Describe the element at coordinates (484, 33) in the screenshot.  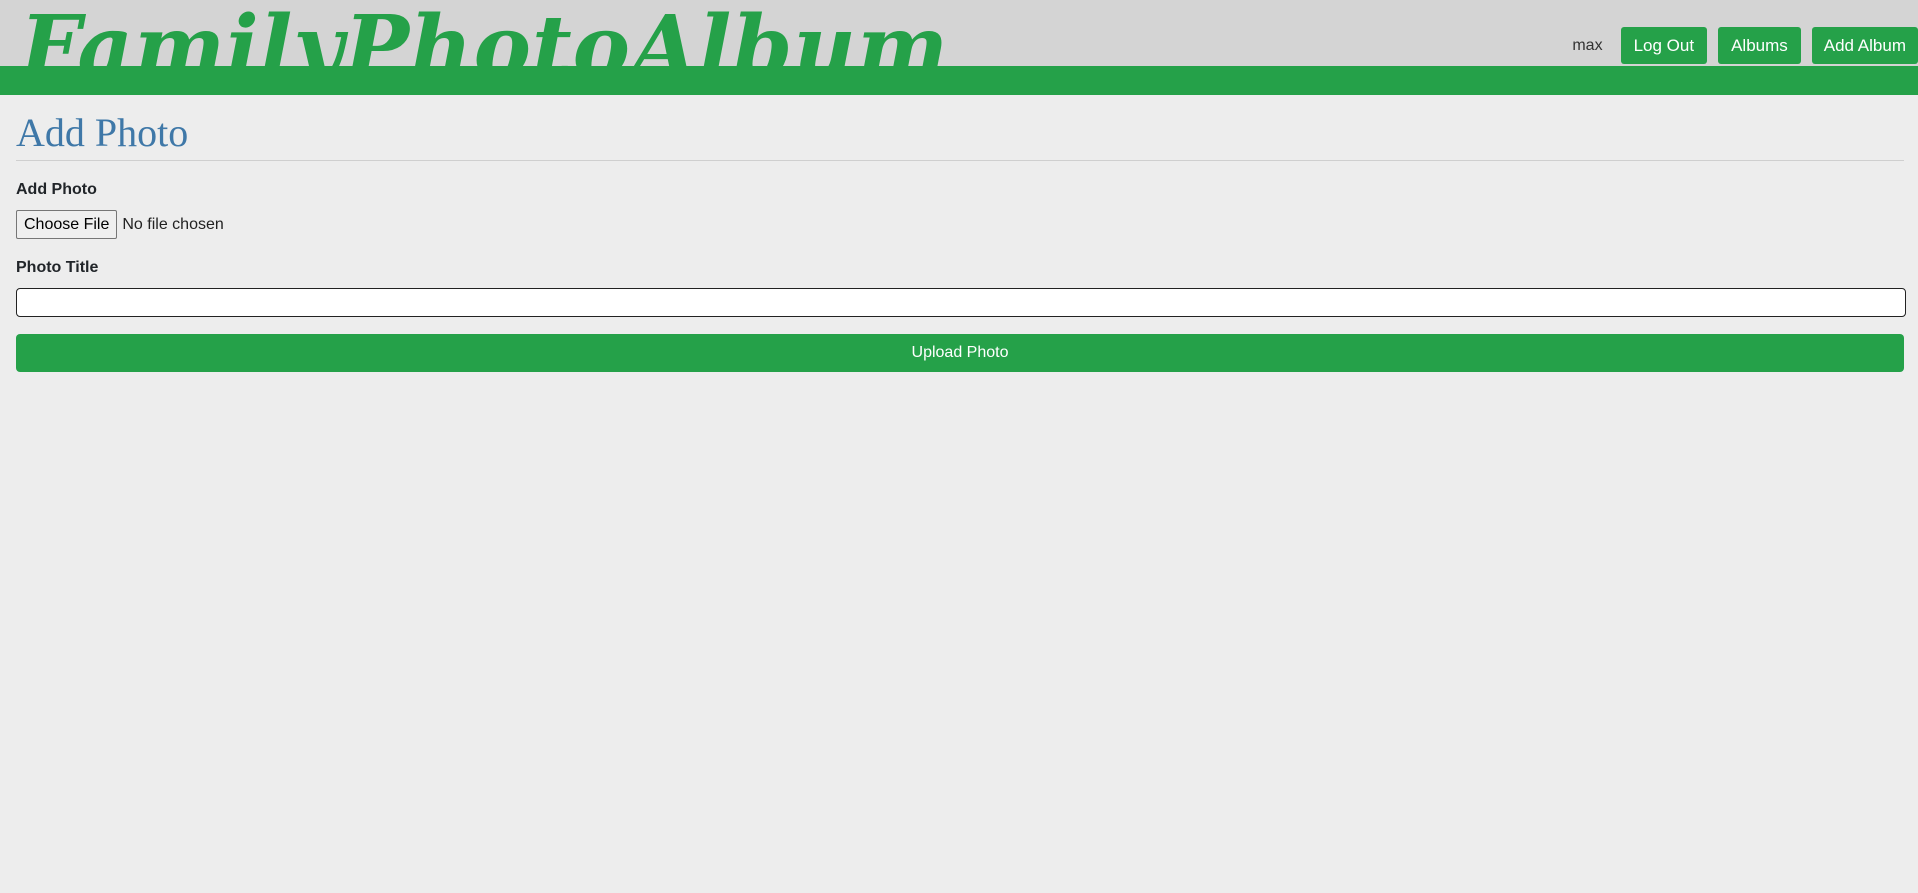
I see `brand-logo: FamilyPhotoAlbum` at that location.